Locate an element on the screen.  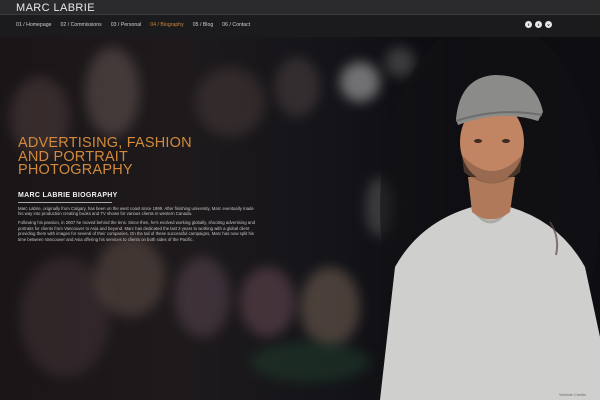
social-links: f t v is located at coordinates (538, 24).